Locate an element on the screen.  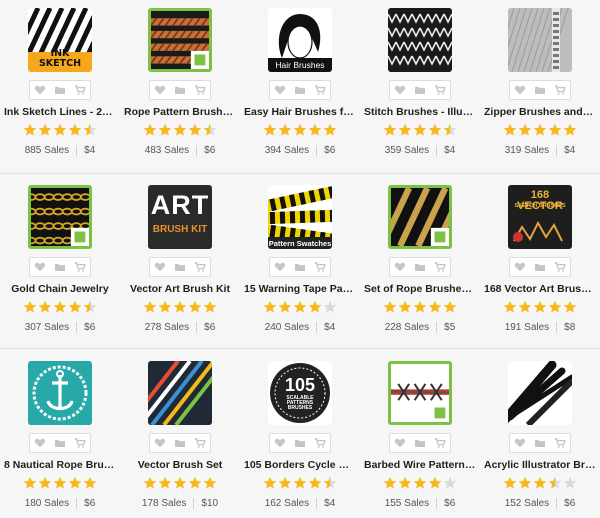
product-title: Vector Brush Set is located at coordinates (180, 465).